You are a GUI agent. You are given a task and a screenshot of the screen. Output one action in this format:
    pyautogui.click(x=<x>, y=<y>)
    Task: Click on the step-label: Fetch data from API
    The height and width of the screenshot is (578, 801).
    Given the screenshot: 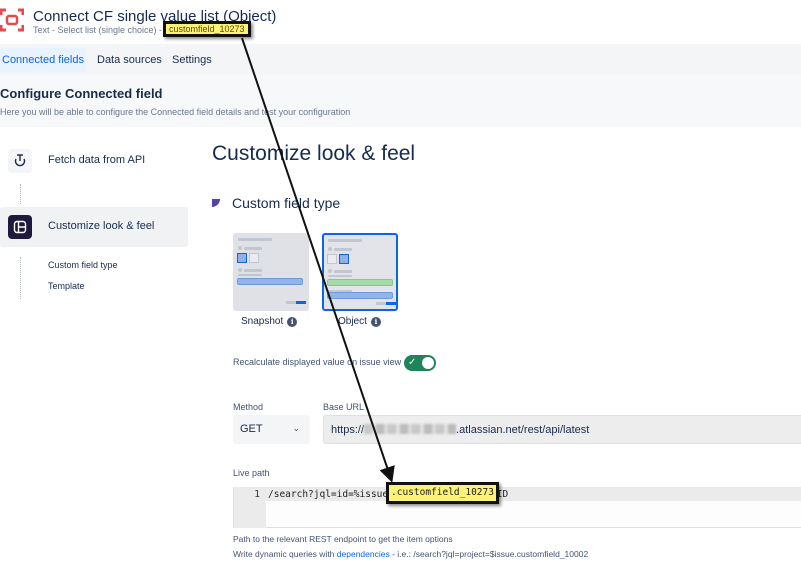 What is the action you would take?
    pyautogui.click(x=97, y=160)
    